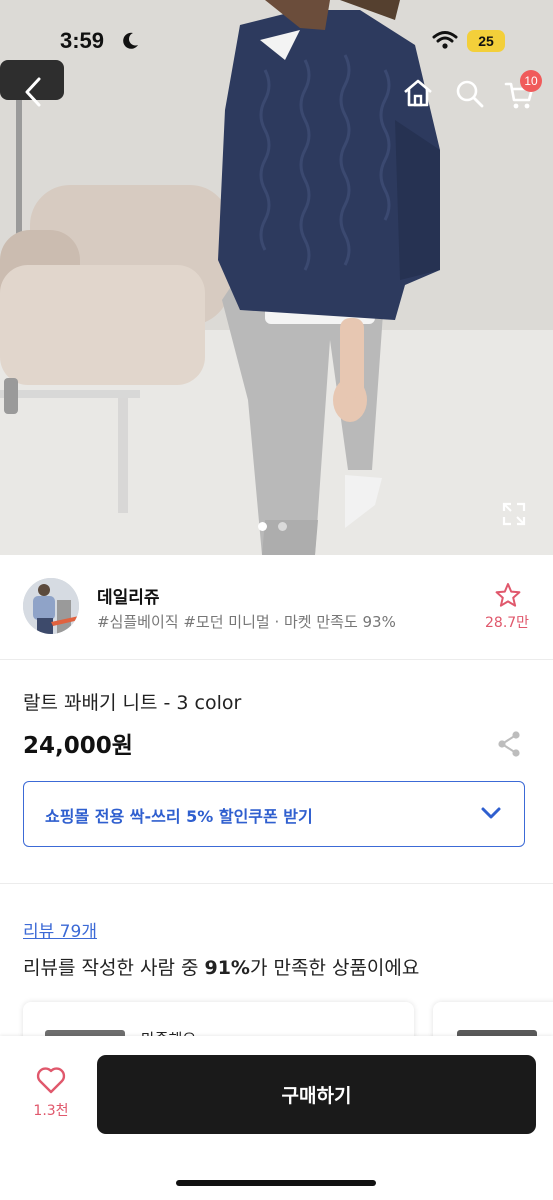  Describe the element at coordinates (514, 514) in the screenshot. I see `expand-icon` at that location.